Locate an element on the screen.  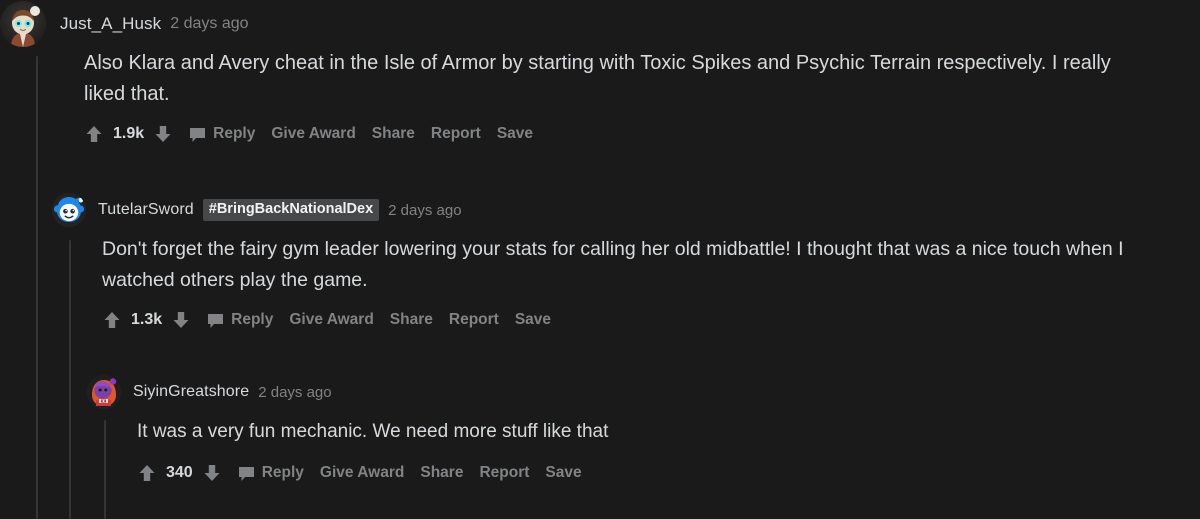
character-avatar-purple-orange-icon is located at coordinates (104, 392).